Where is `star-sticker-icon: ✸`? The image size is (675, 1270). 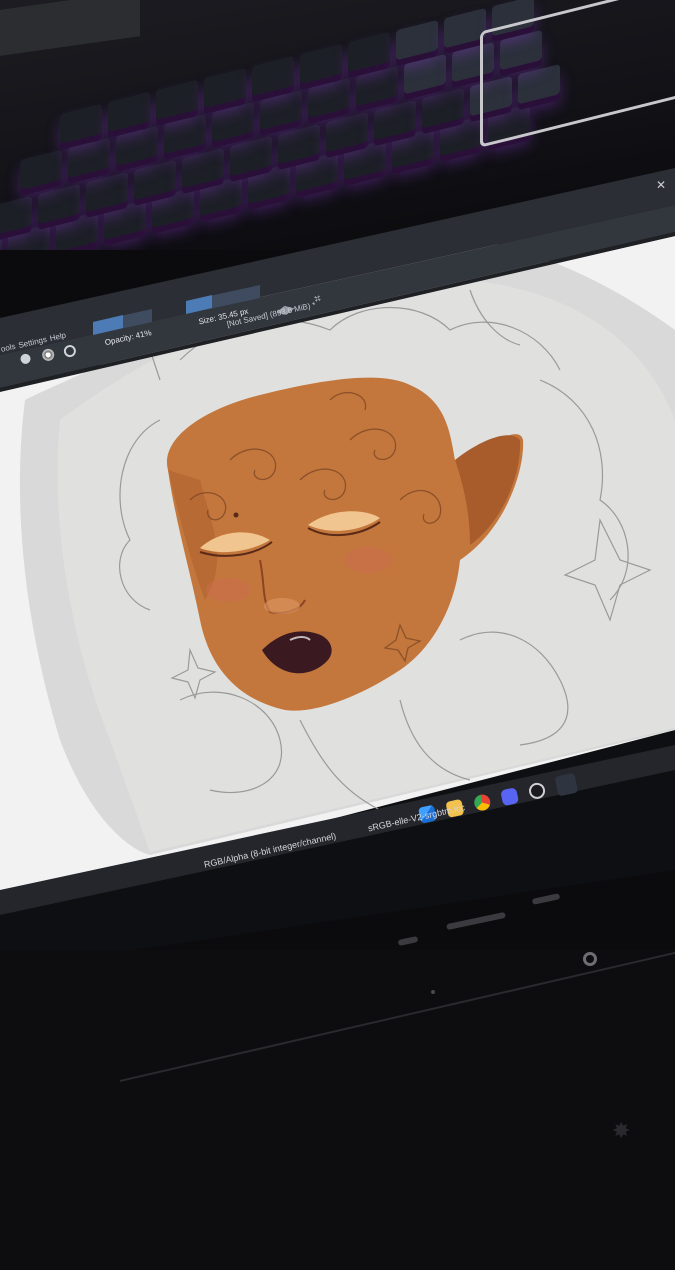 star-sticker-icon: ✸ is located at coordinates (621, 1130).